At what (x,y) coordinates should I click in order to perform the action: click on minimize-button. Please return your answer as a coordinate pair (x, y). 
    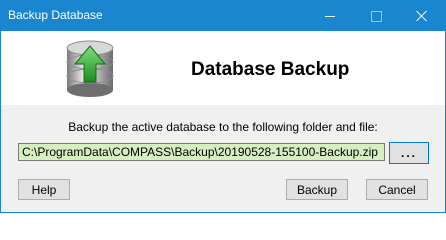
    Looking at the image, I should click on (330, 16).